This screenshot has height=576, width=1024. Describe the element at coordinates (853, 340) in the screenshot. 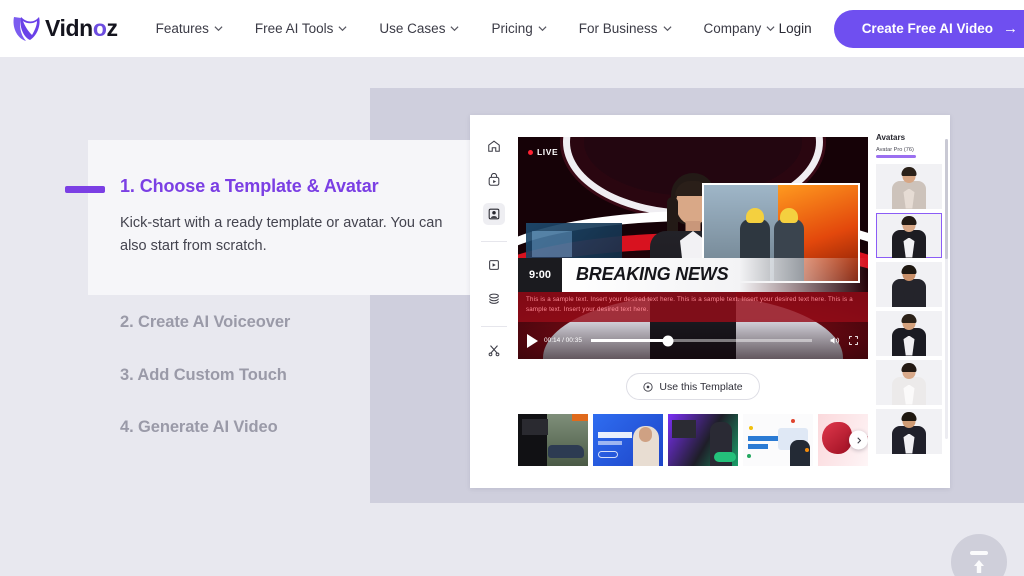

I see `fullscreen-icon` at that location.